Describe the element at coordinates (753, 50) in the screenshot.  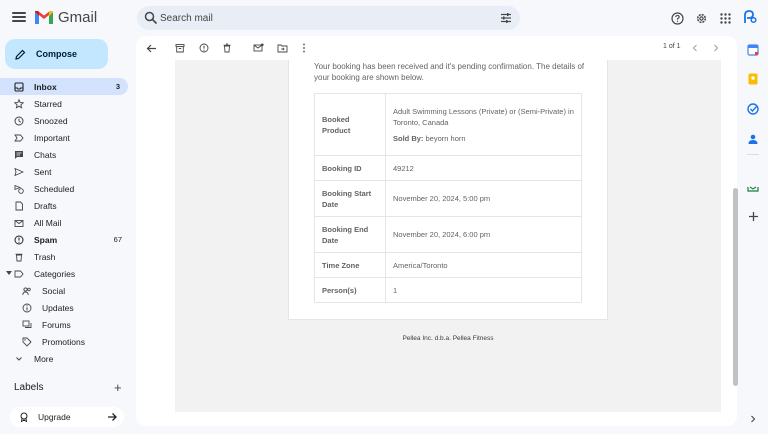
I see `calendar-icon` at that location.